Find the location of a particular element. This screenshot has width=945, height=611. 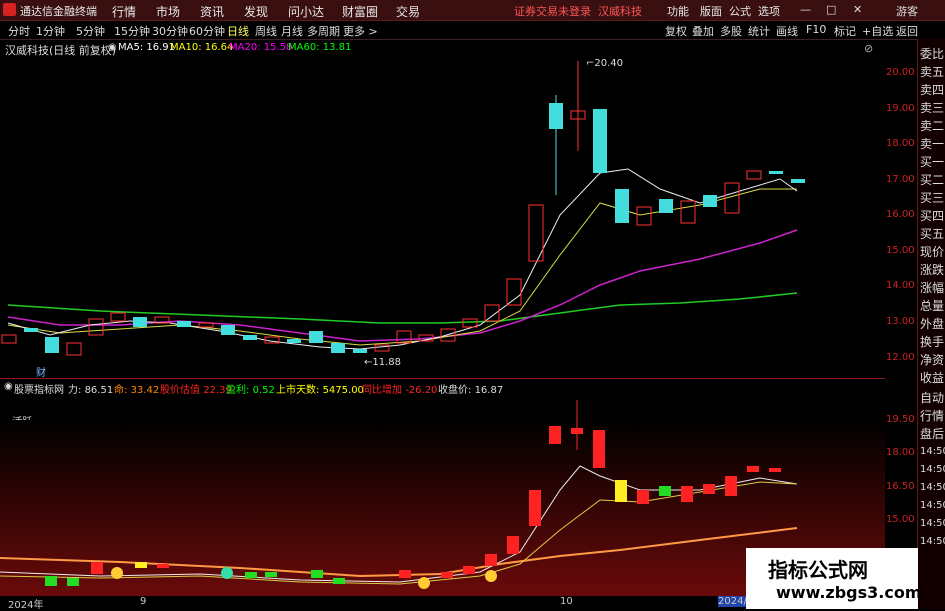

watermark: 指标公式网 www.zbgs3.com is located at coordinates (834, 578).